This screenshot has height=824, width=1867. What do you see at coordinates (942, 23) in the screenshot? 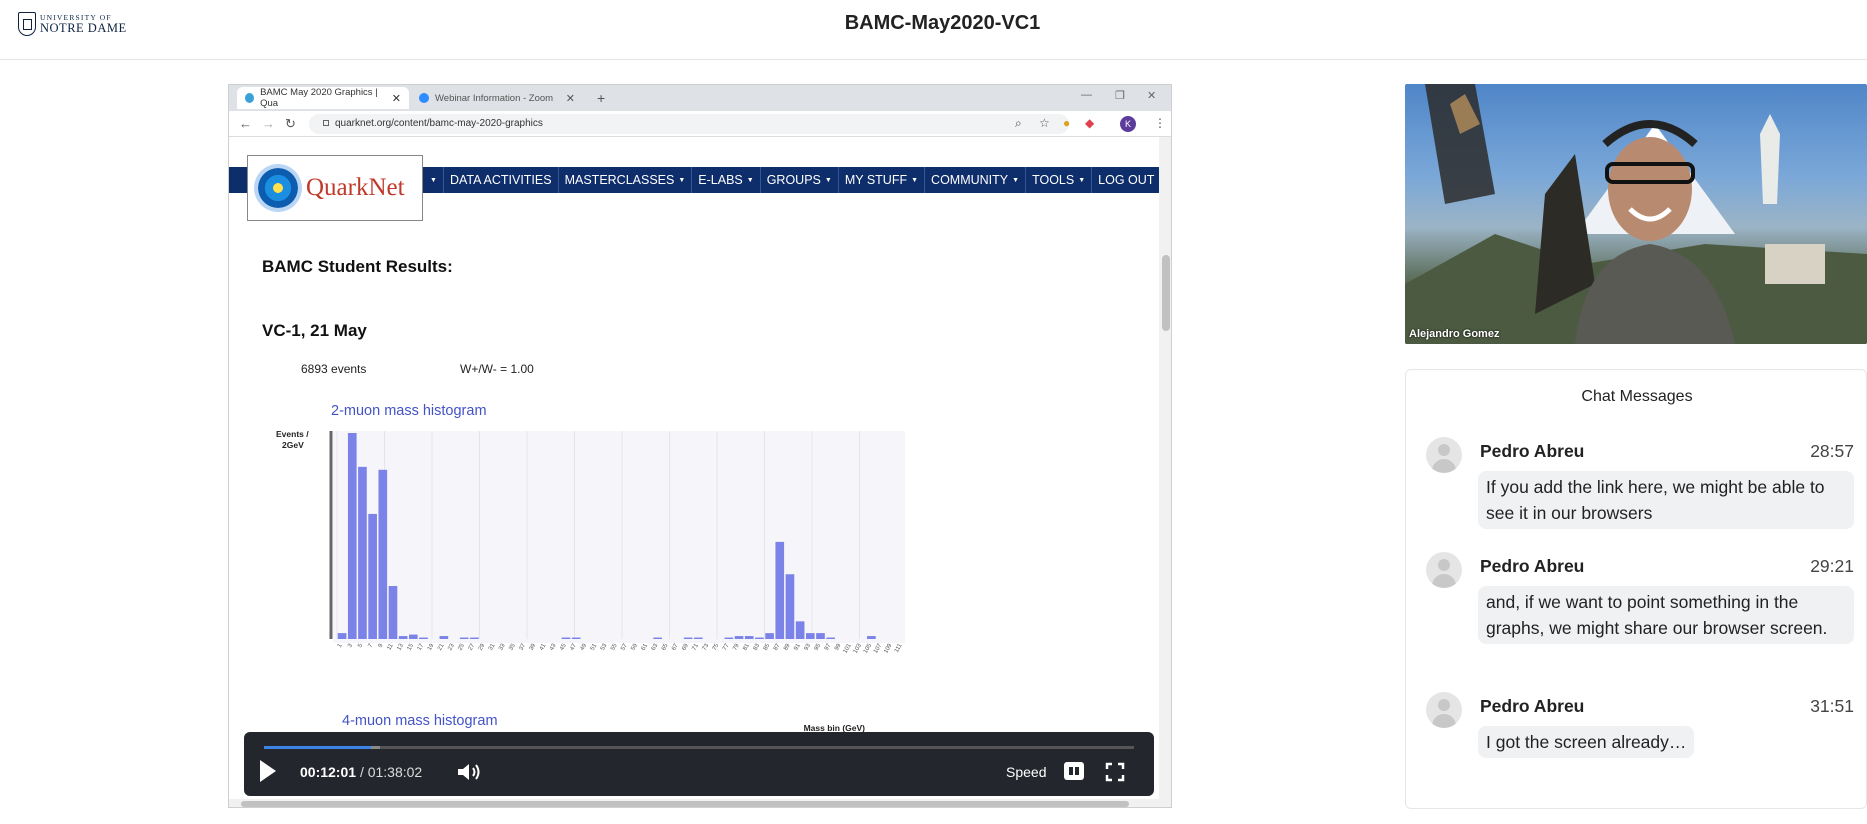
I see `page-title: BAMC-May2020-VC1` at bounding box center [942, 23].